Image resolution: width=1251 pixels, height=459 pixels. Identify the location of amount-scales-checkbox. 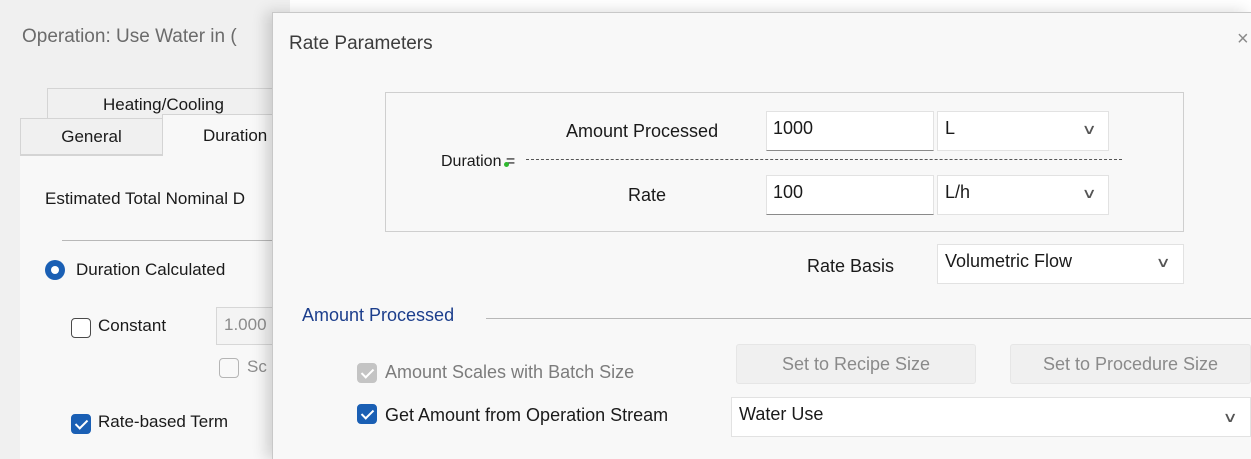
(367, 373).